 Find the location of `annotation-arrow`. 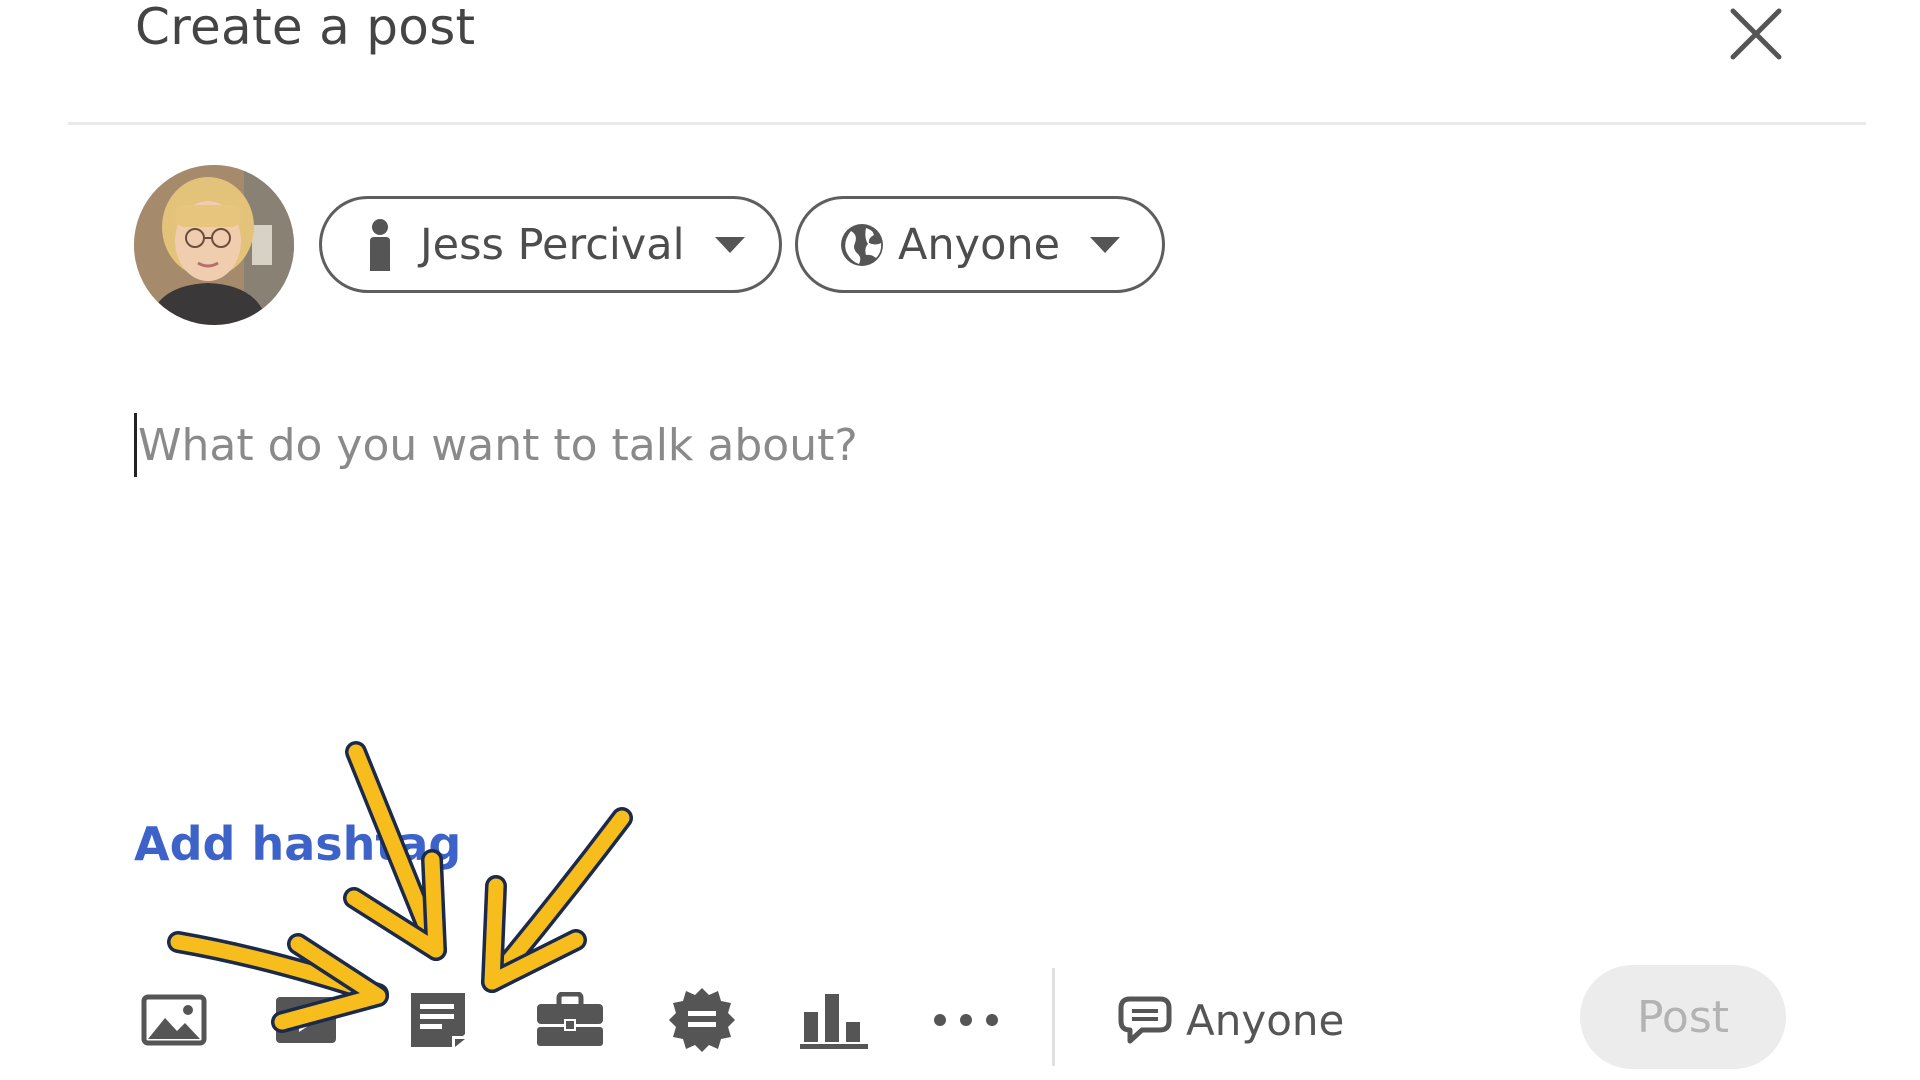

annotation-arrow is located at coordinates (557, 900).